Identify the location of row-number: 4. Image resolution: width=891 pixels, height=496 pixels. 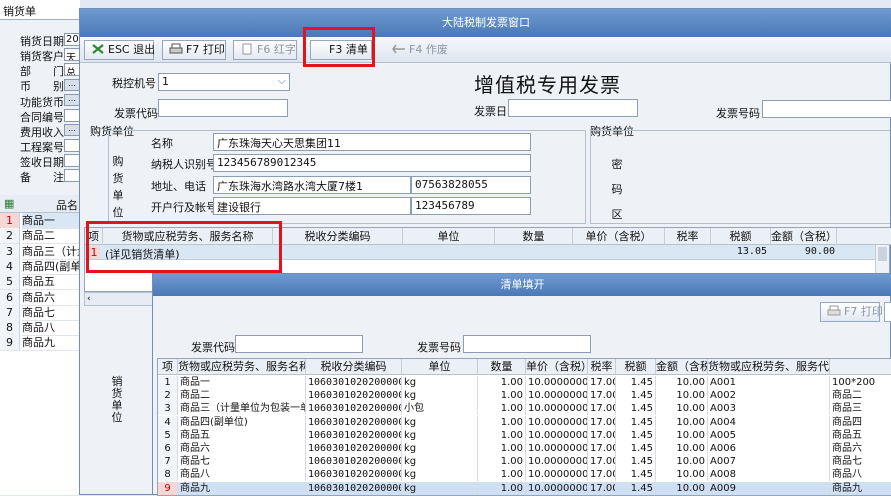
(10, 266).